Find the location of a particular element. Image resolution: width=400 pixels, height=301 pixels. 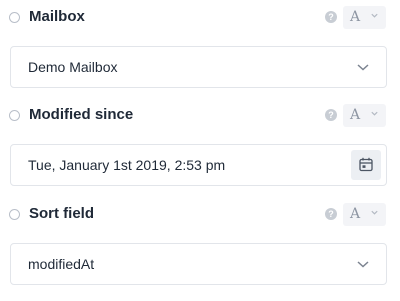

sort-field-mode-select: A is located at coordinates (364, 214).